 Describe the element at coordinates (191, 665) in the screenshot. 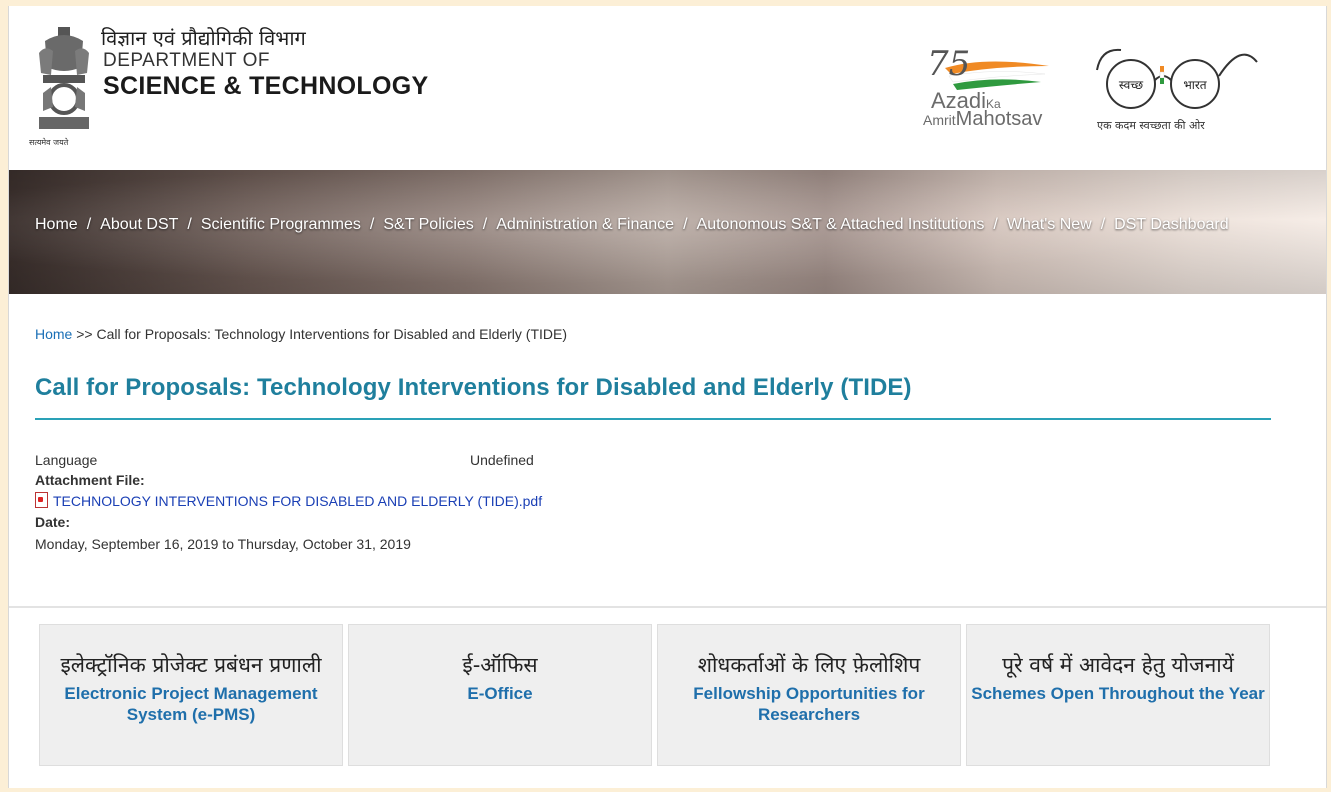

I see `tile-epms-hindi: इलेक्ट्रॉनिक प्रोजेक्ट प्रबंधन प्रणाली` at that location.